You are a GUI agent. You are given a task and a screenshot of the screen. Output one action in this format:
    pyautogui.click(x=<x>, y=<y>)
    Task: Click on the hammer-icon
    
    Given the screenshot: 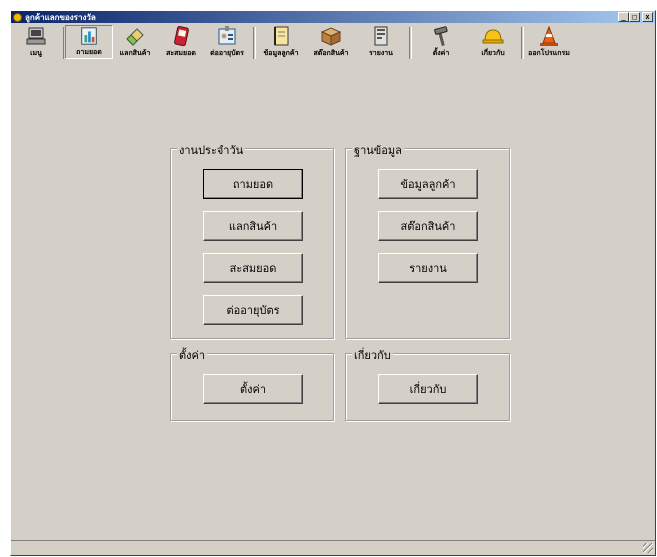 What is the action you would take?
    pyautogui.click(x=441, y=36)
    